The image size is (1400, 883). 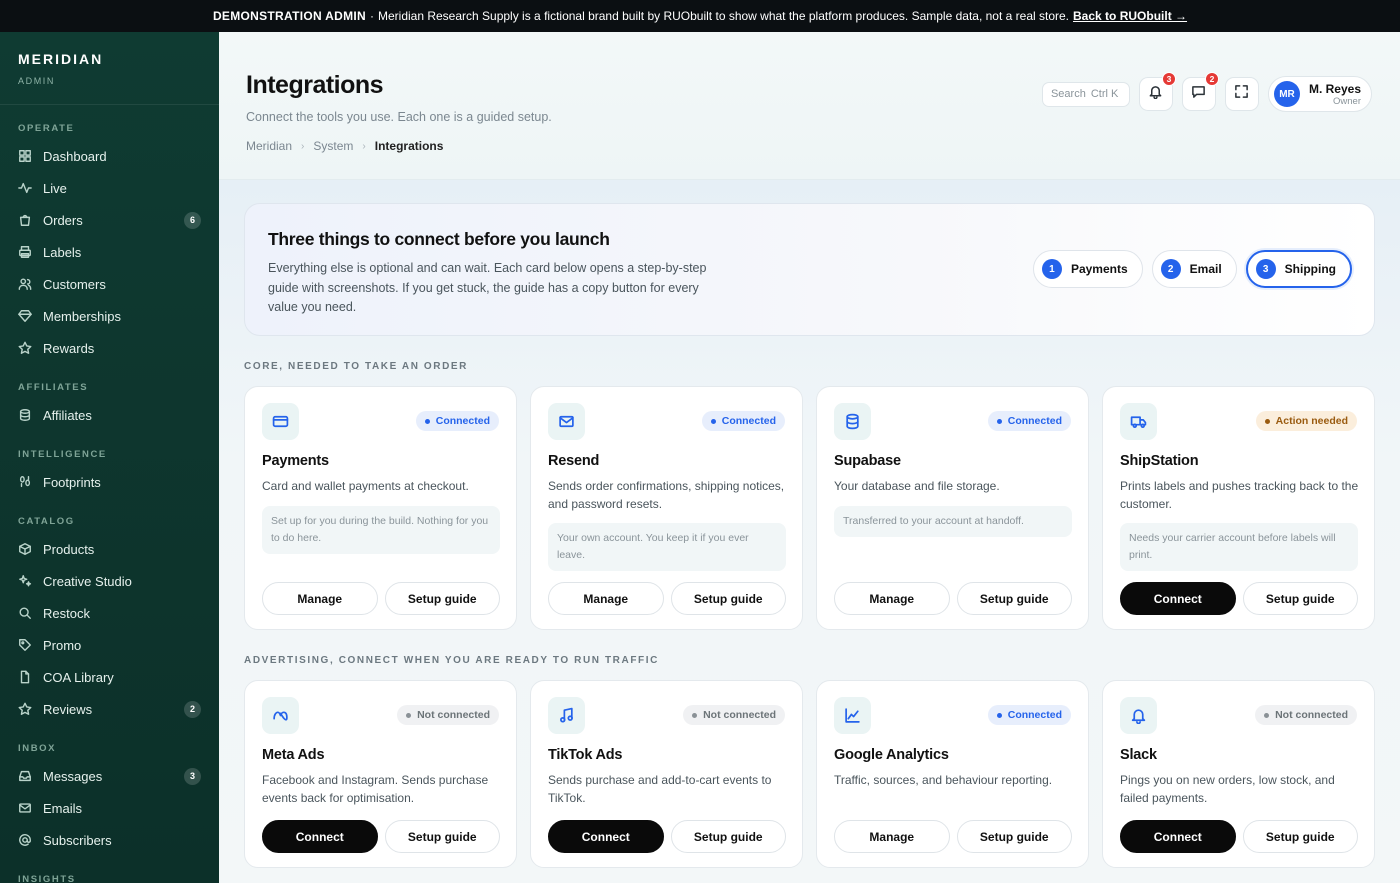 I want to click on sidebar-item-labels: Labels, so click(x=109, y=252).